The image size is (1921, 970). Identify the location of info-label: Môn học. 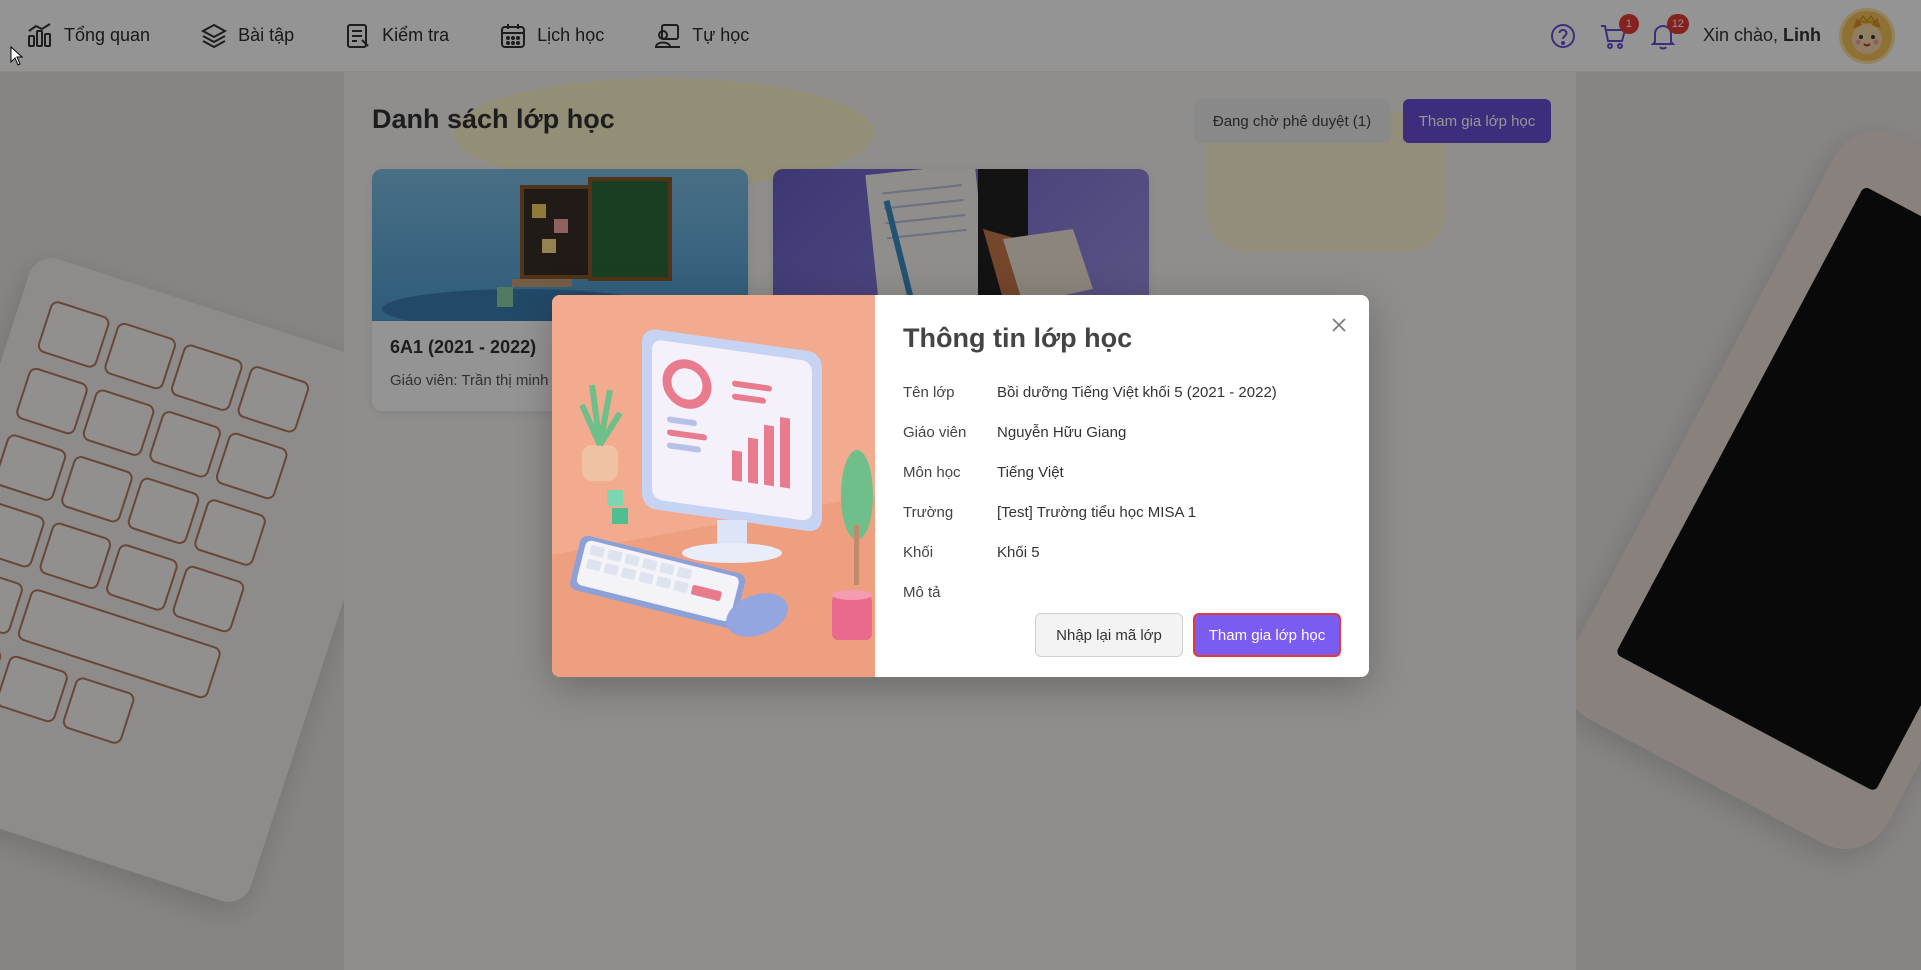
(932, 472).